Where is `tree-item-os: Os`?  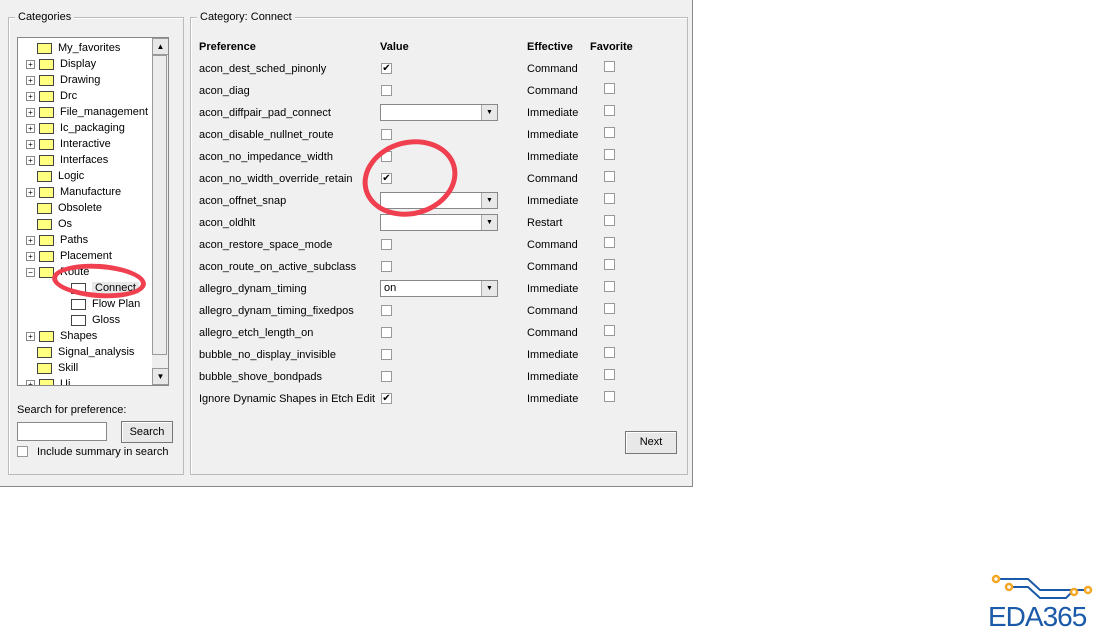
tree-item-os: Os is located at coordinates (49, 224).